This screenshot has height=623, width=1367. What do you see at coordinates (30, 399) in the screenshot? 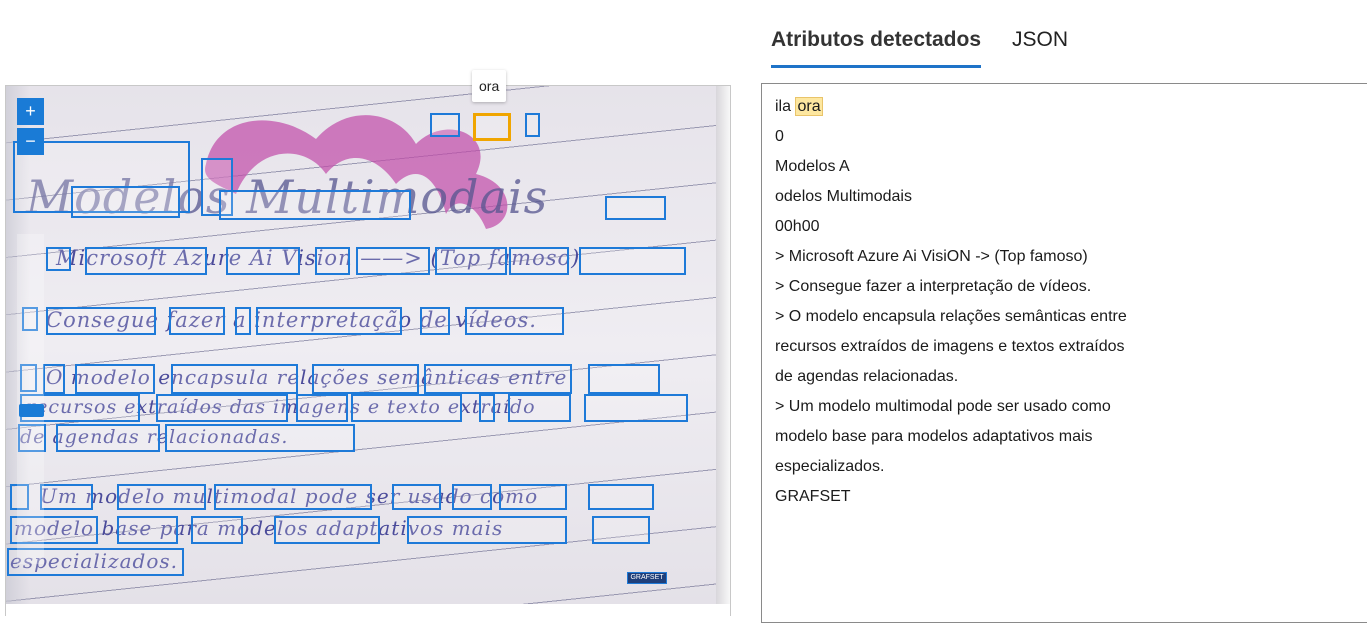
I see `zoom-slider-track` at bounding box center [30, 399].